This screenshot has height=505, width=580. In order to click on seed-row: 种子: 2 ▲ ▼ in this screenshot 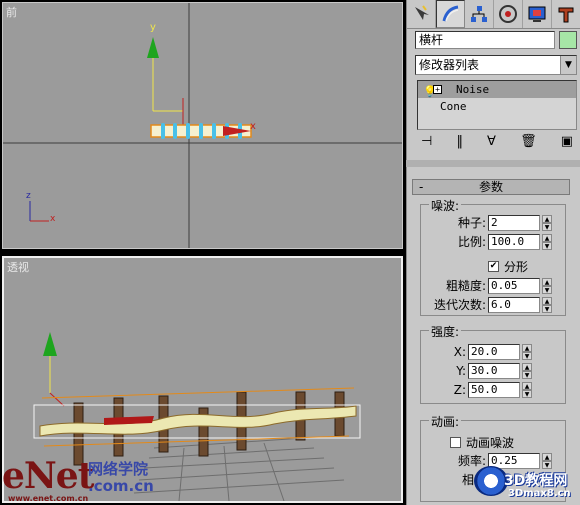, I will do `click(496, 222)`.